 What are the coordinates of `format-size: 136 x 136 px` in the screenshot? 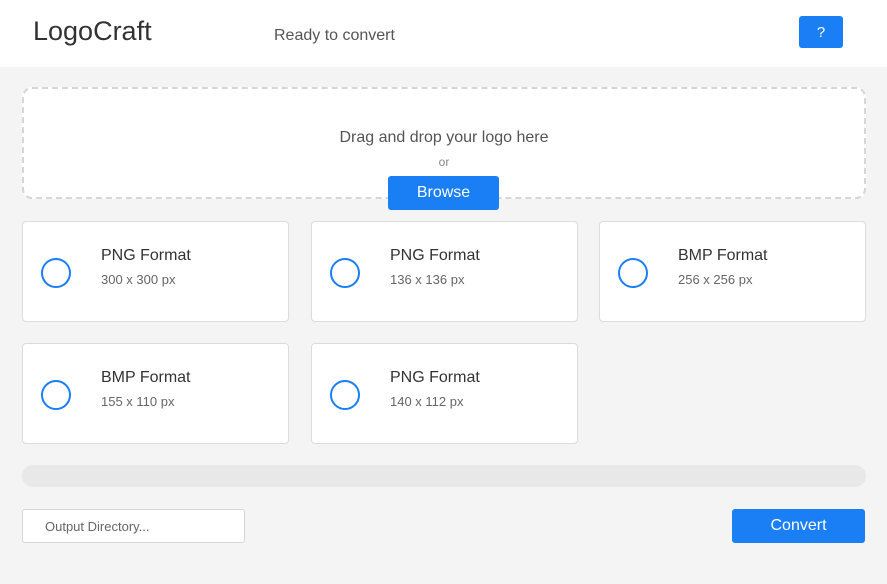 It's located at (427, 279).